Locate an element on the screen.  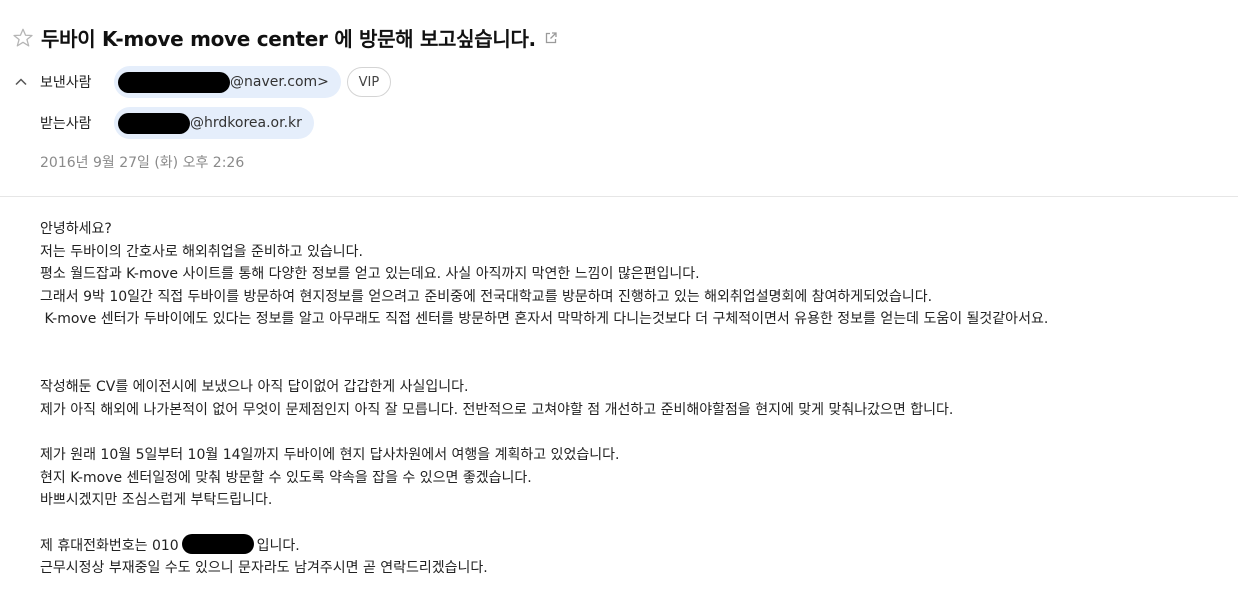
body-line: 안녕하세요? is located at coordinates (76, 229).